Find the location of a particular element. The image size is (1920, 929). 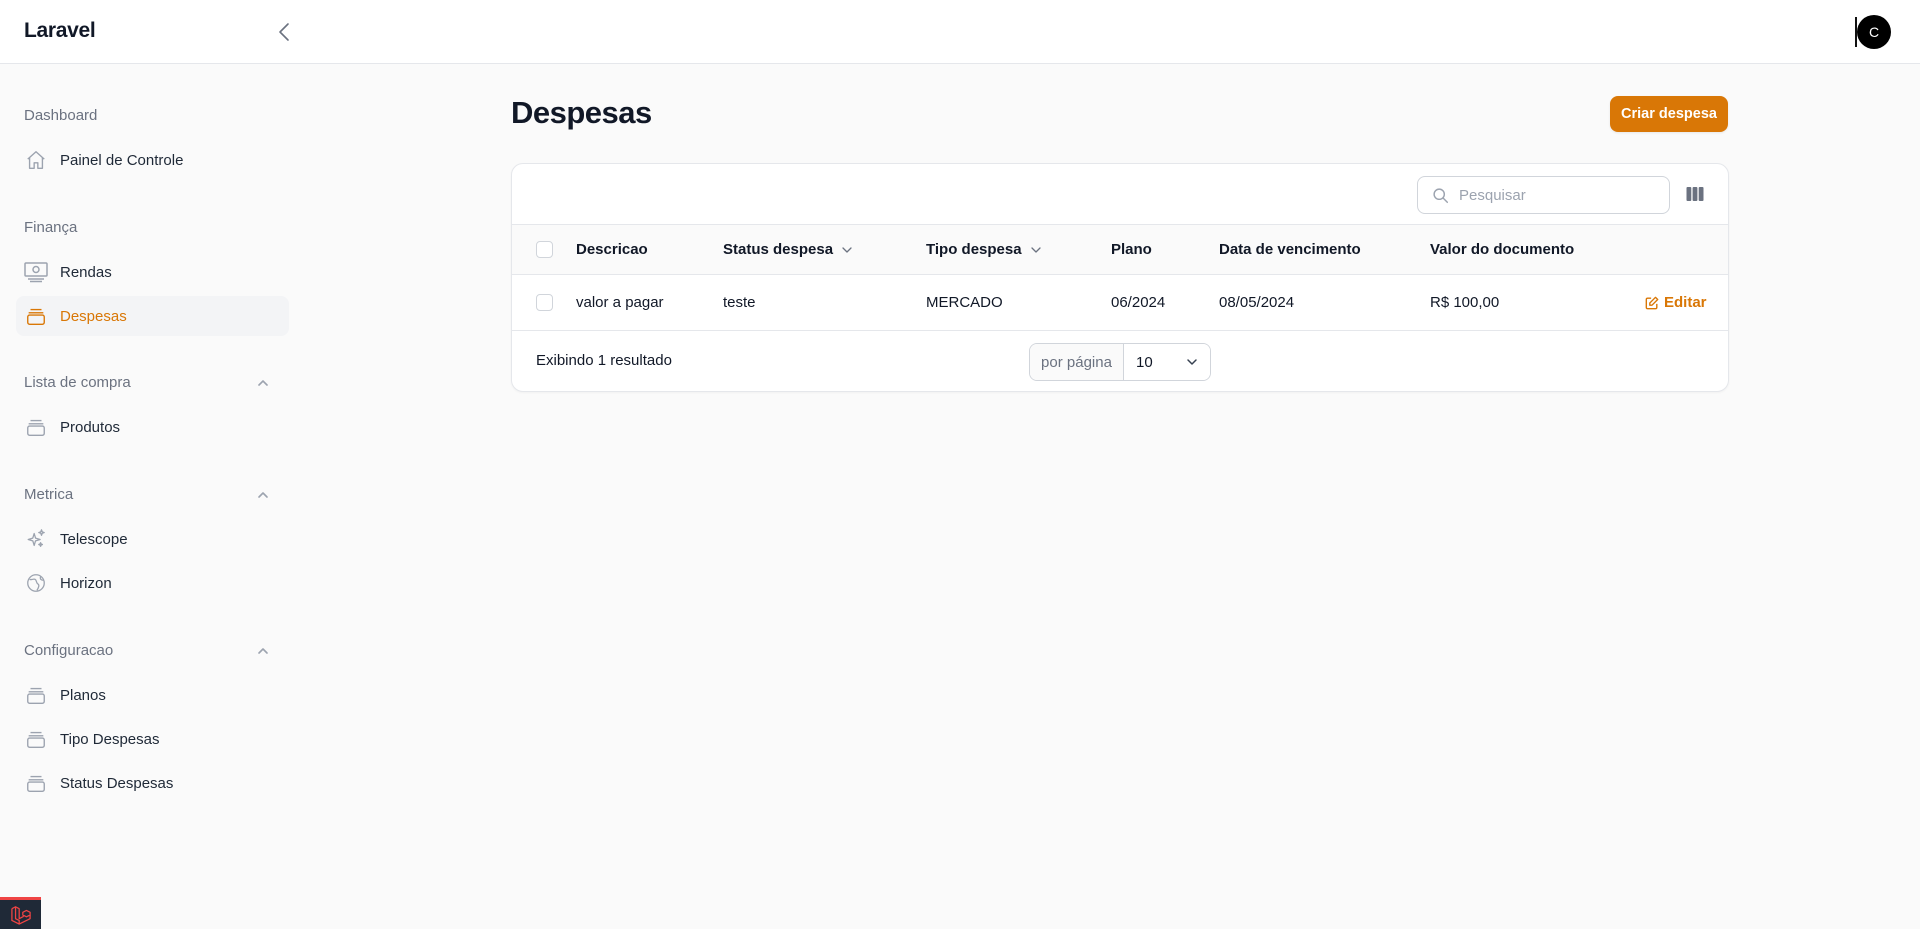

search-input is located at coordinates (1559, 195).